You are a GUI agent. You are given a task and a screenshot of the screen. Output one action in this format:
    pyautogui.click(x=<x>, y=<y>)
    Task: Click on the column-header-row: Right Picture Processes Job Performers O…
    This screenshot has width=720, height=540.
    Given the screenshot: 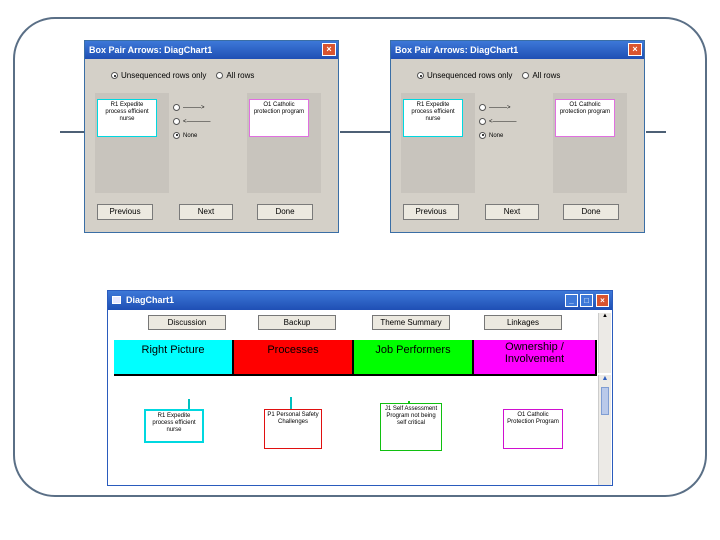 What is the action you would take?
    pyautogui.click(x=355, y=357)
    